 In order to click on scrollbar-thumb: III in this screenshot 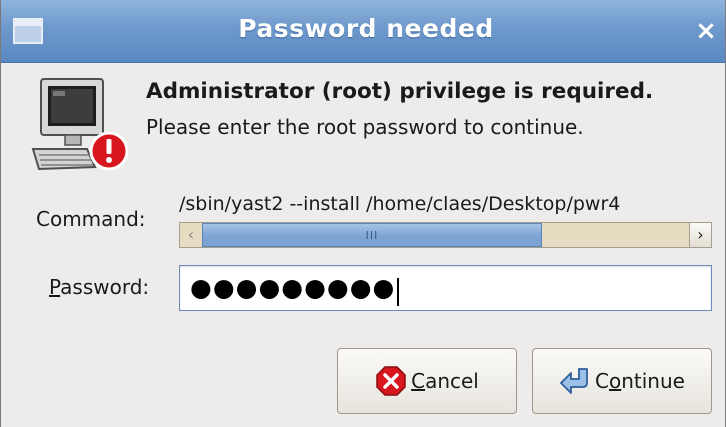, I will do `click(372, 235)`.